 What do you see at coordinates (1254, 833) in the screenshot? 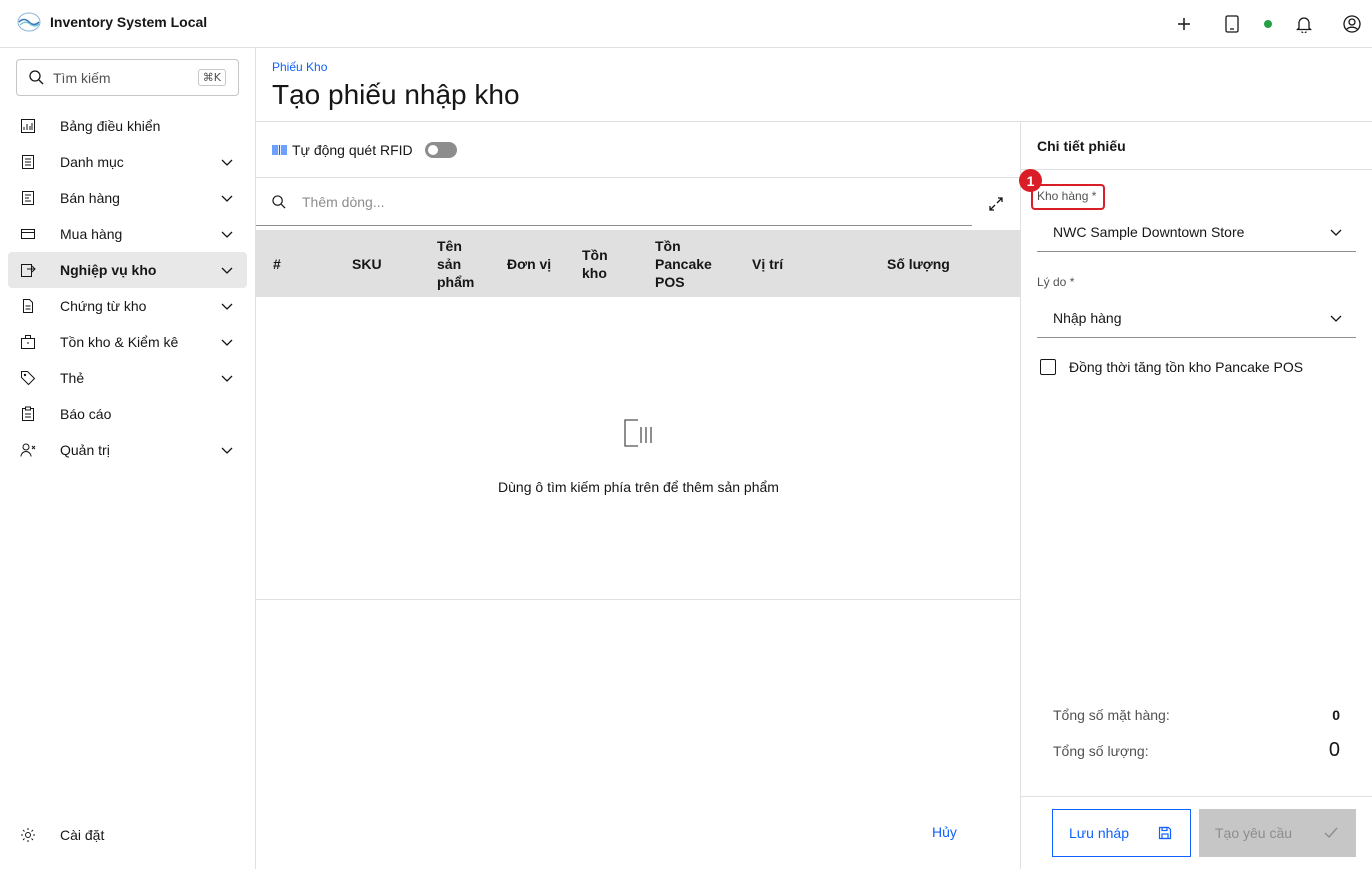
I see `create-request-label: Tạo yêu cầu` at bounding box center [1254, 833].